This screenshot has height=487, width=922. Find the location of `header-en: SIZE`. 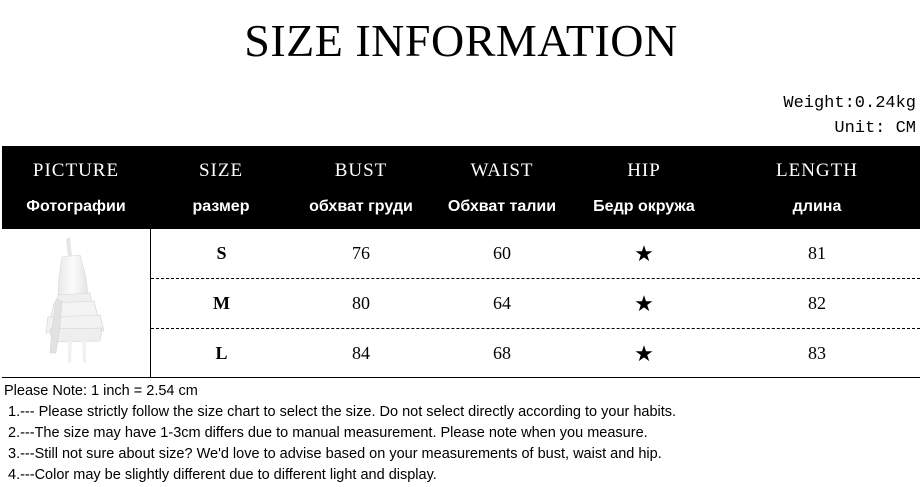

header-en: SIZE is located at coordinates (221, 170).